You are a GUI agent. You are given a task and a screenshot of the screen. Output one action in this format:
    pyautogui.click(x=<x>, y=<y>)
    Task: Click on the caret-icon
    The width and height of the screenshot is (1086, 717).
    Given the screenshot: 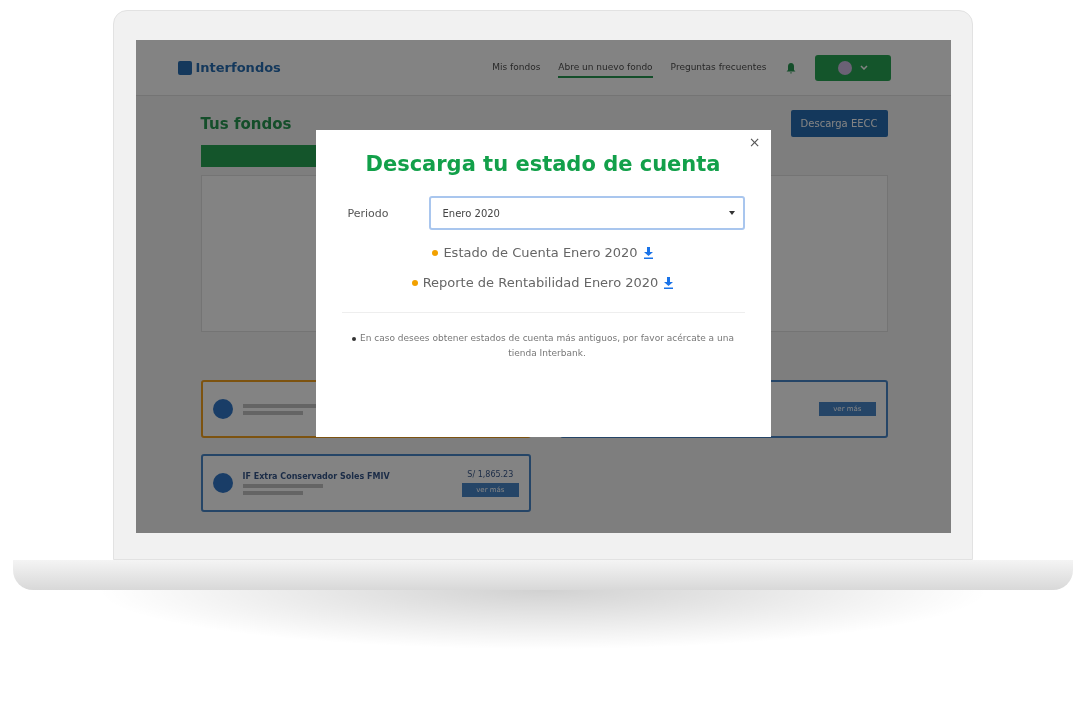 What is the action you would take?
    pyautogui.click(x=731, y=213)
    